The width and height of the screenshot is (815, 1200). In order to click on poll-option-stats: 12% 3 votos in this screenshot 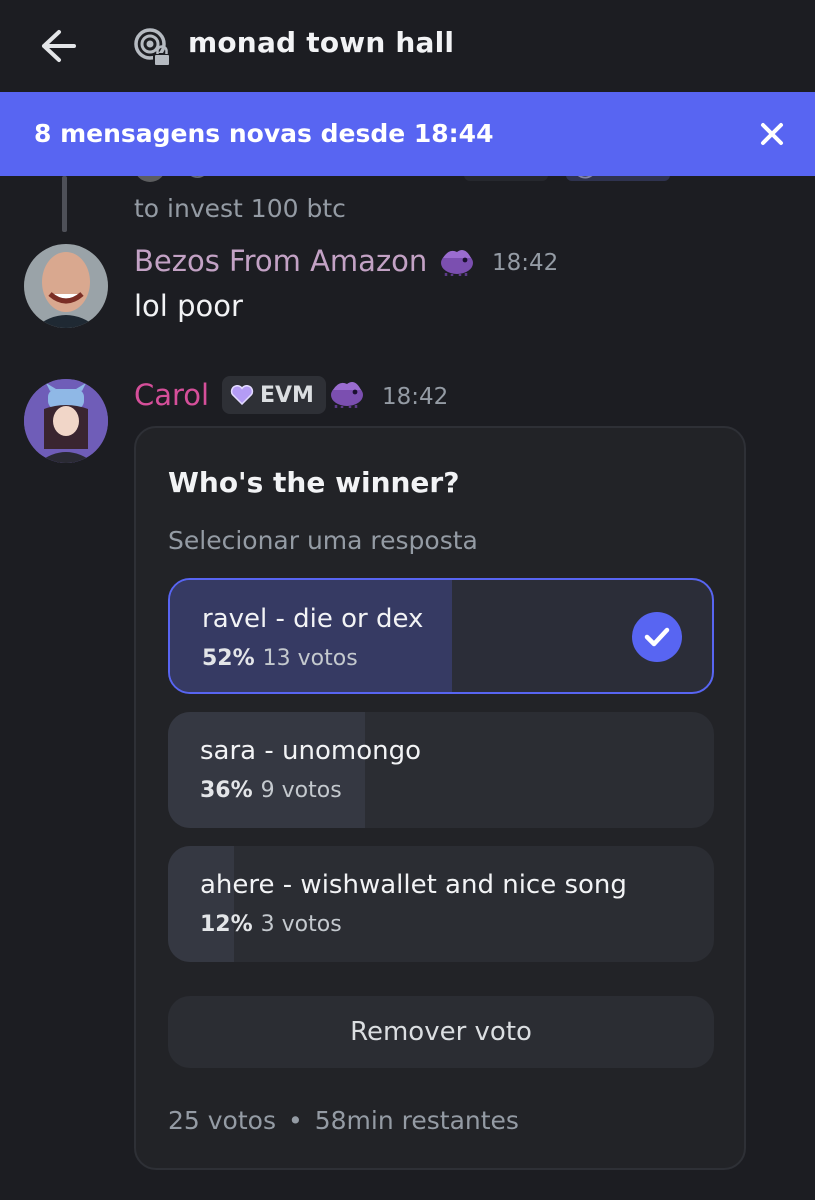, I will do `click(271, 924)`.